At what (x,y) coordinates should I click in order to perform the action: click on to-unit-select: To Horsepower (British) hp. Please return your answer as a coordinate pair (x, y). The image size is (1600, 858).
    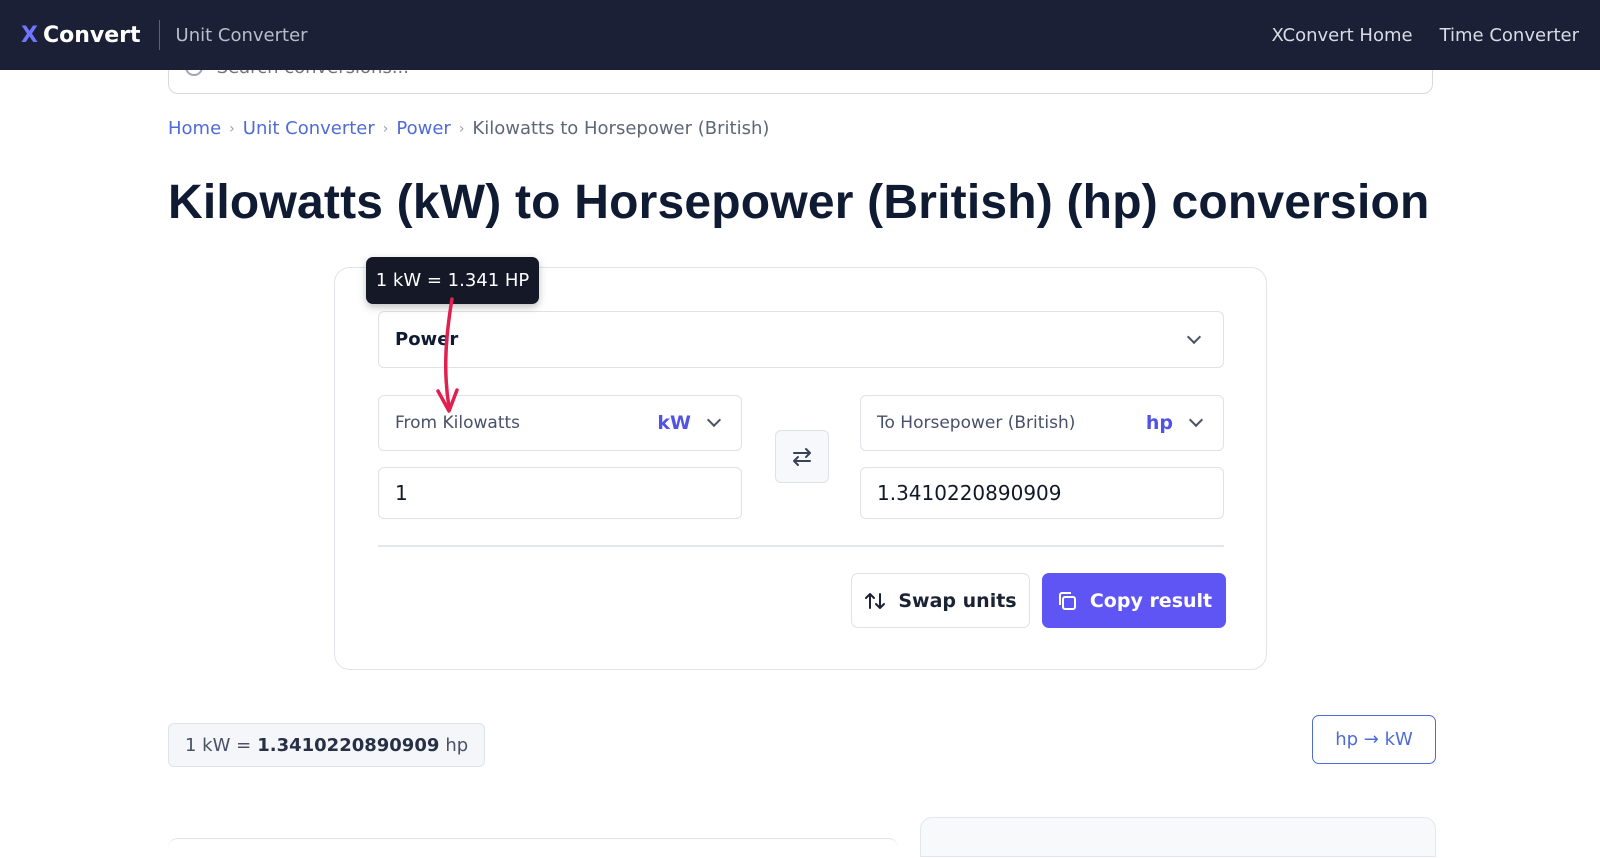
    Looking at the image, I should click on (1042, 423).